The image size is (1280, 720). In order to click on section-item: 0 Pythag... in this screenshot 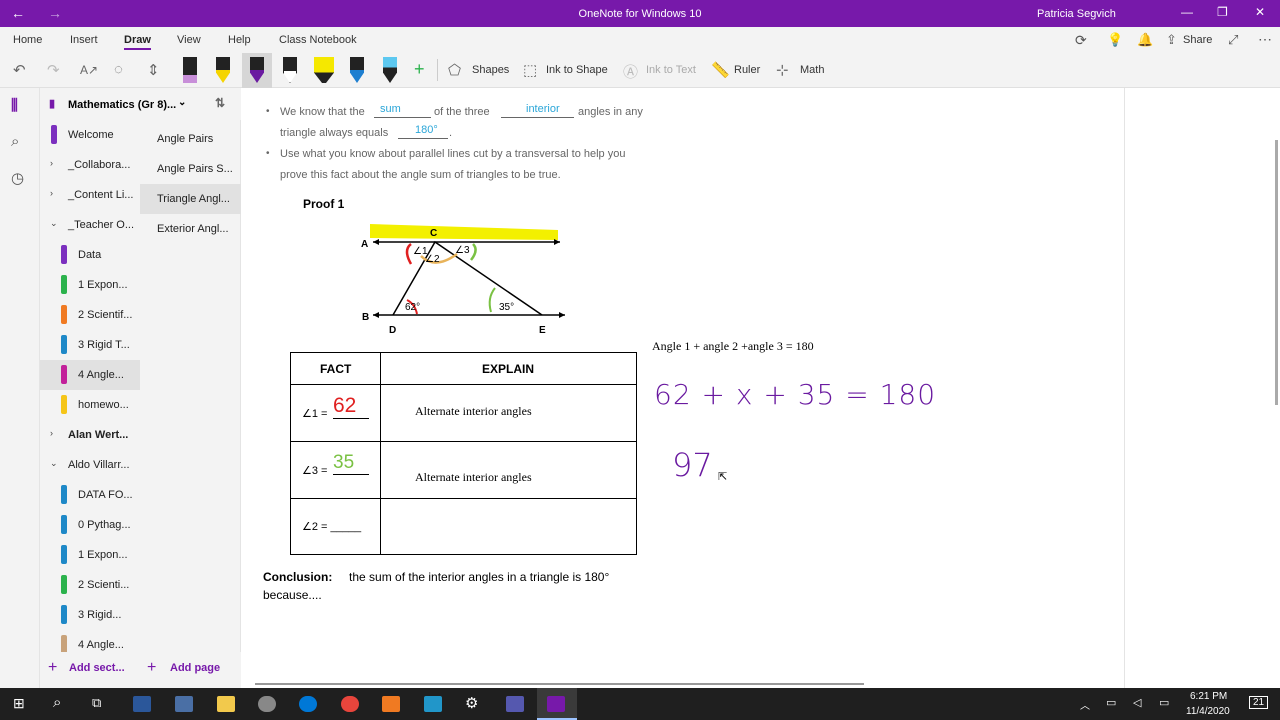, I will do `click(90, 525)`.